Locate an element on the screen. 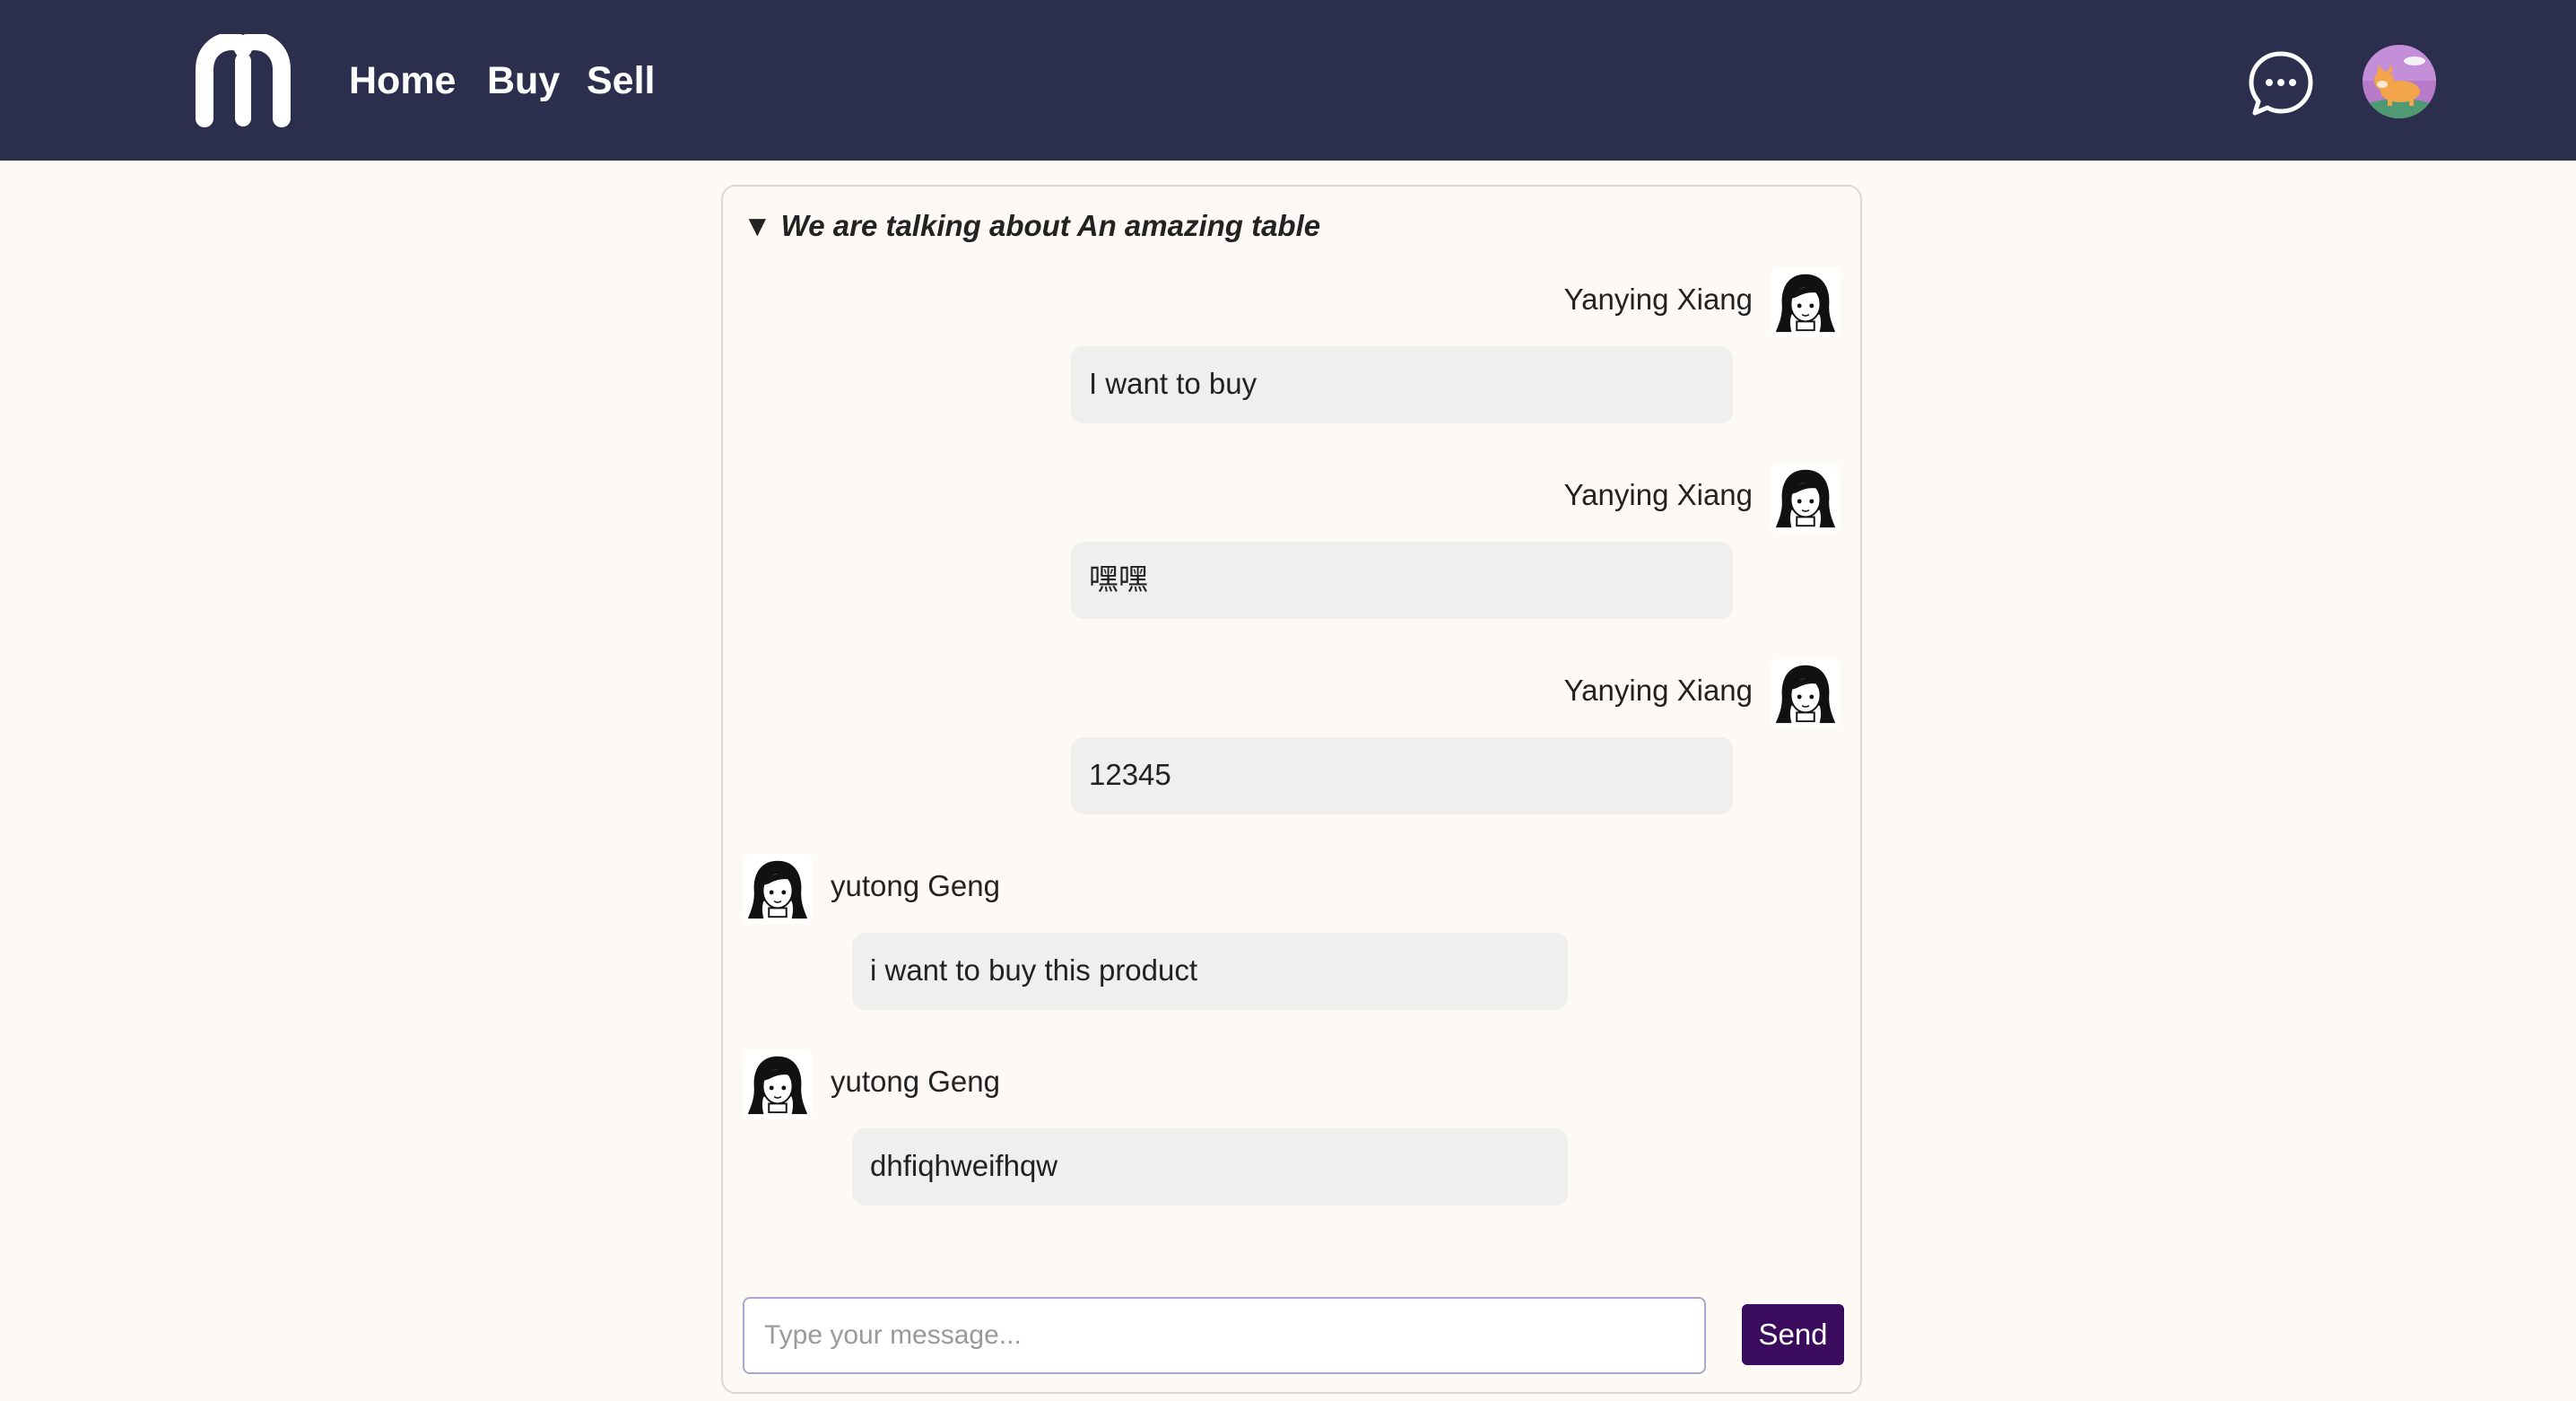 Image resolution: width=2576 pixels, height=1401 pixels. message-bubble: 嘿嘿 is located at coordinates (1402, 580).